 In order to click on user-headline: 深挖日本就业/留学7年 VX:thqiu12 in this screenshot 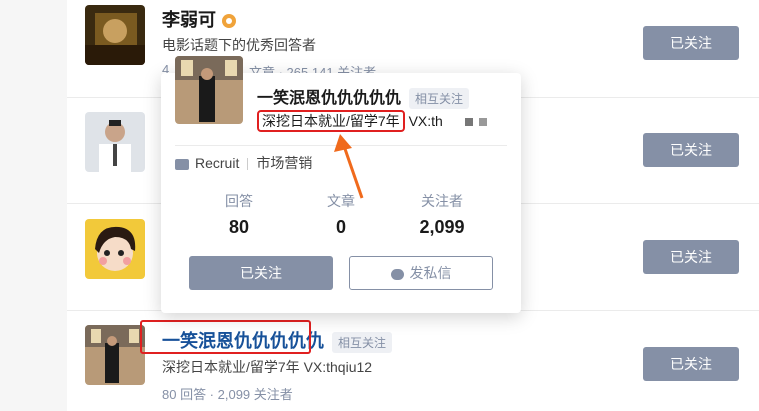, I will do `click(267, 367)`.